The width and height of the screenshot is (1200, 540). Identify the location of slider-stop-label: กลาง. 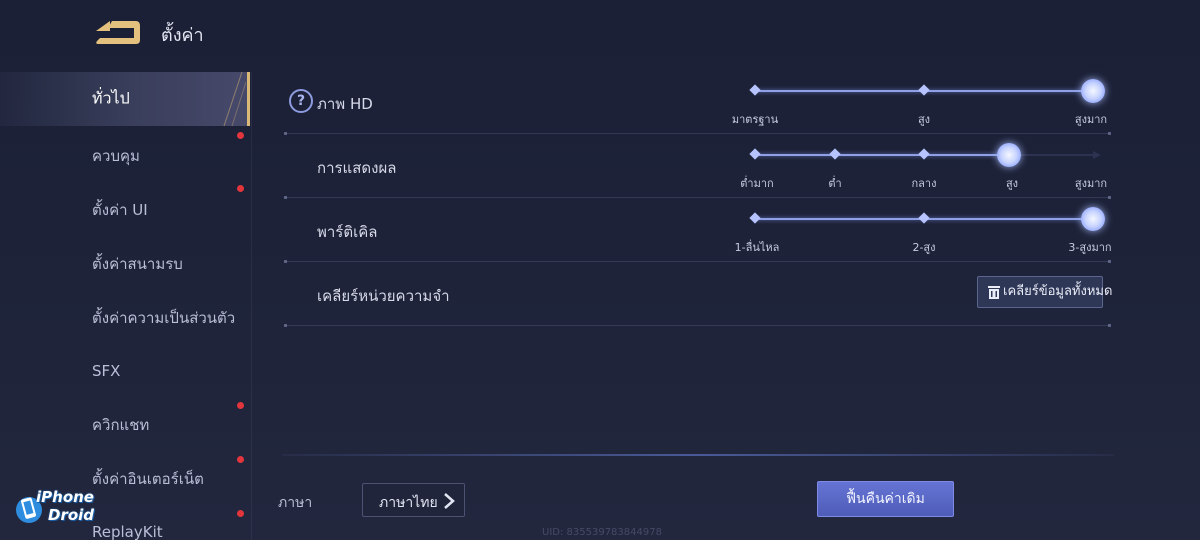
(924, 183).